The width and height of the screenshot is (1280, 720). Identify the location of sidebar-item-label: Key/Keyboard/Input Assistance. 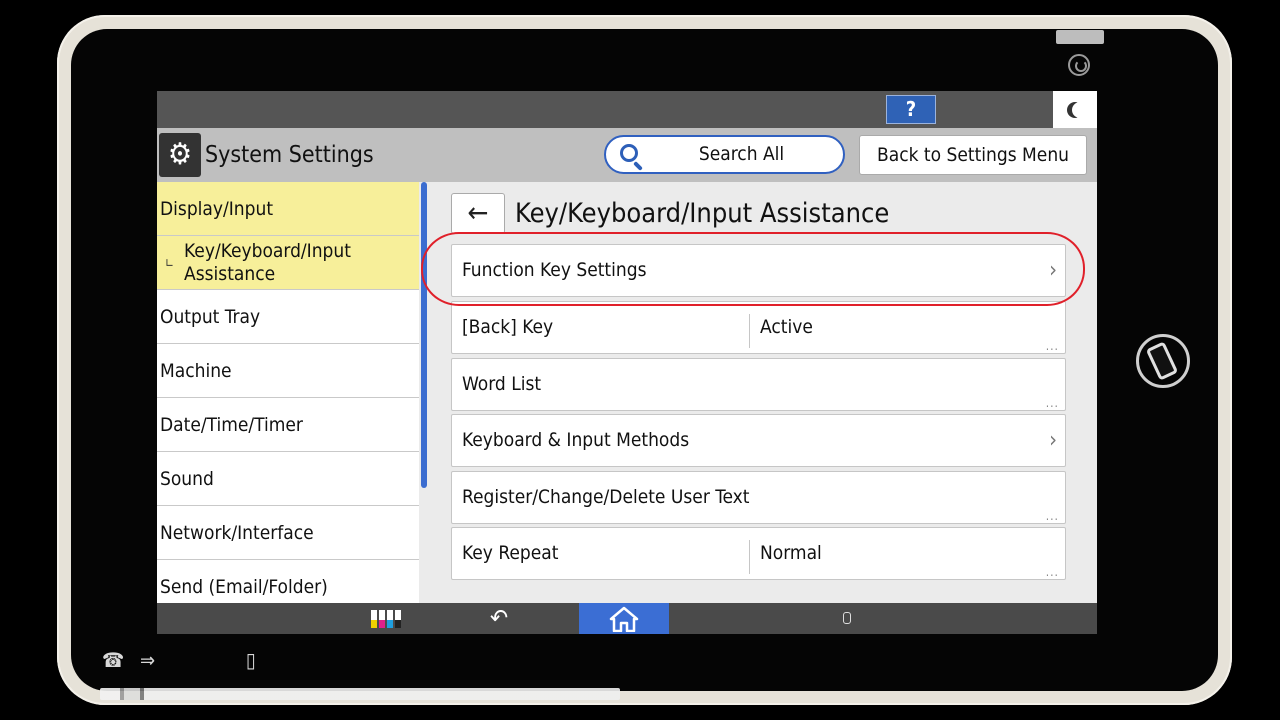
(267, 263).